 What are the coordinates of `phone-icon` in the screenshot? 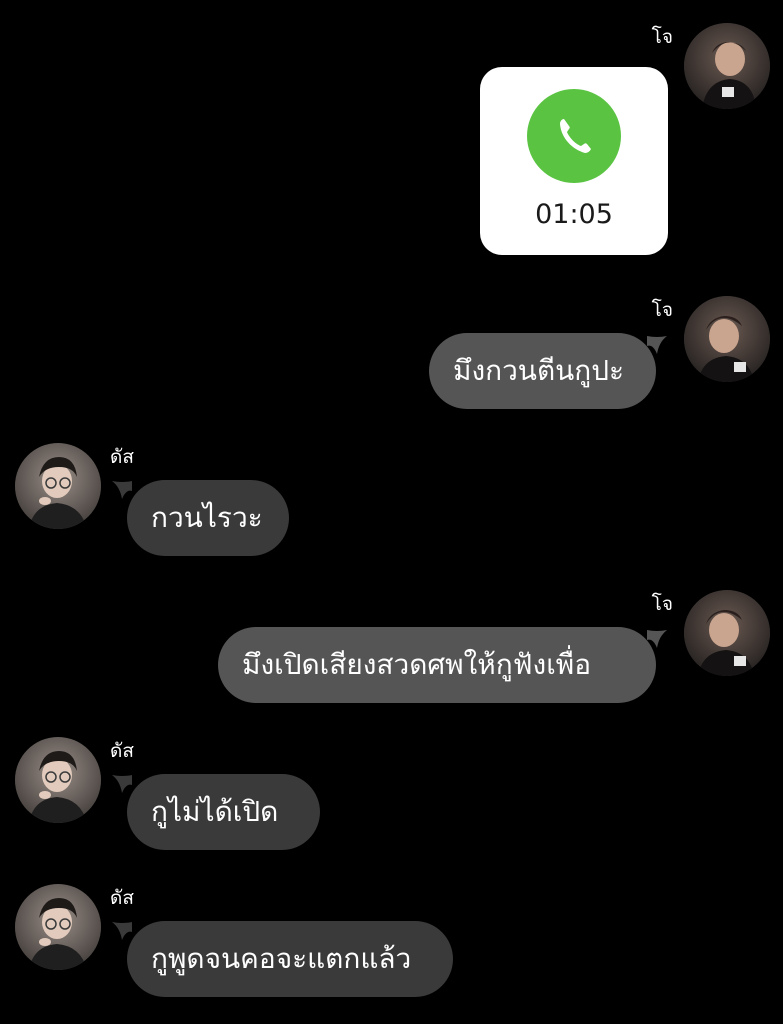 It's located at (574, 136).